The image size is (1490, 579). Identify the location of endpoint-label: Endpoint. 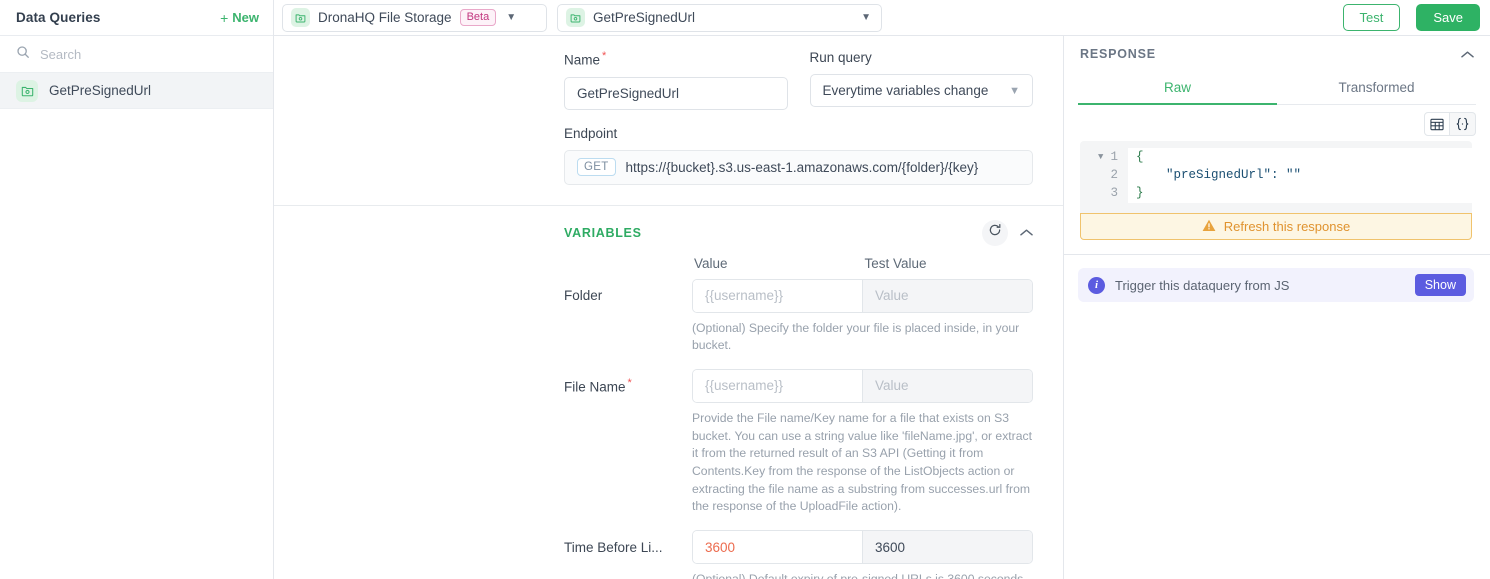
(591, 133).